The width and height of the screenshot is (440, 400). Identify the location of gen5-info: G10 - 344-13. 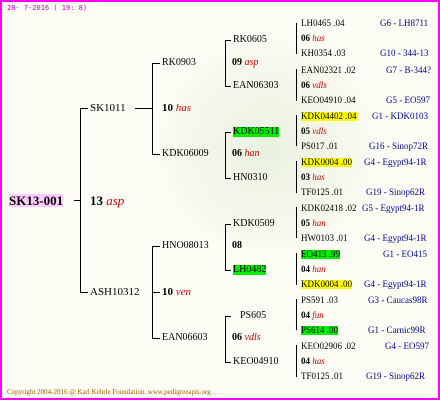
(404, 53).